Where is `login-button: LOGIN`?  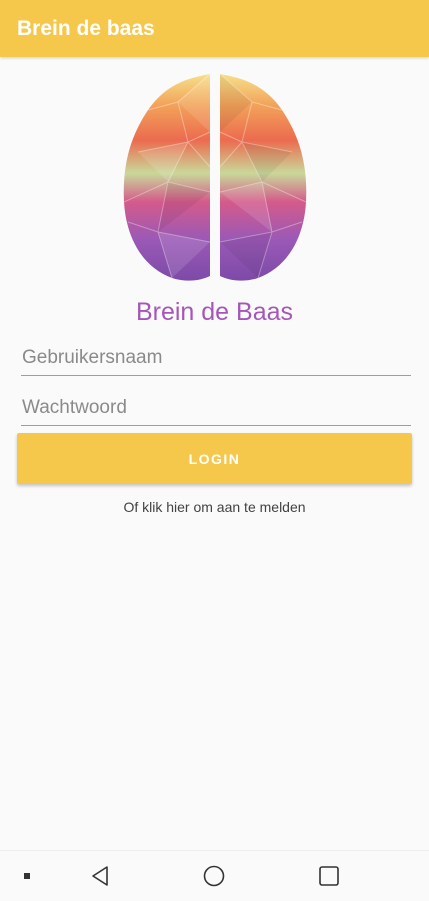
login-button: LOGIN is located at coordinates (214, 458).